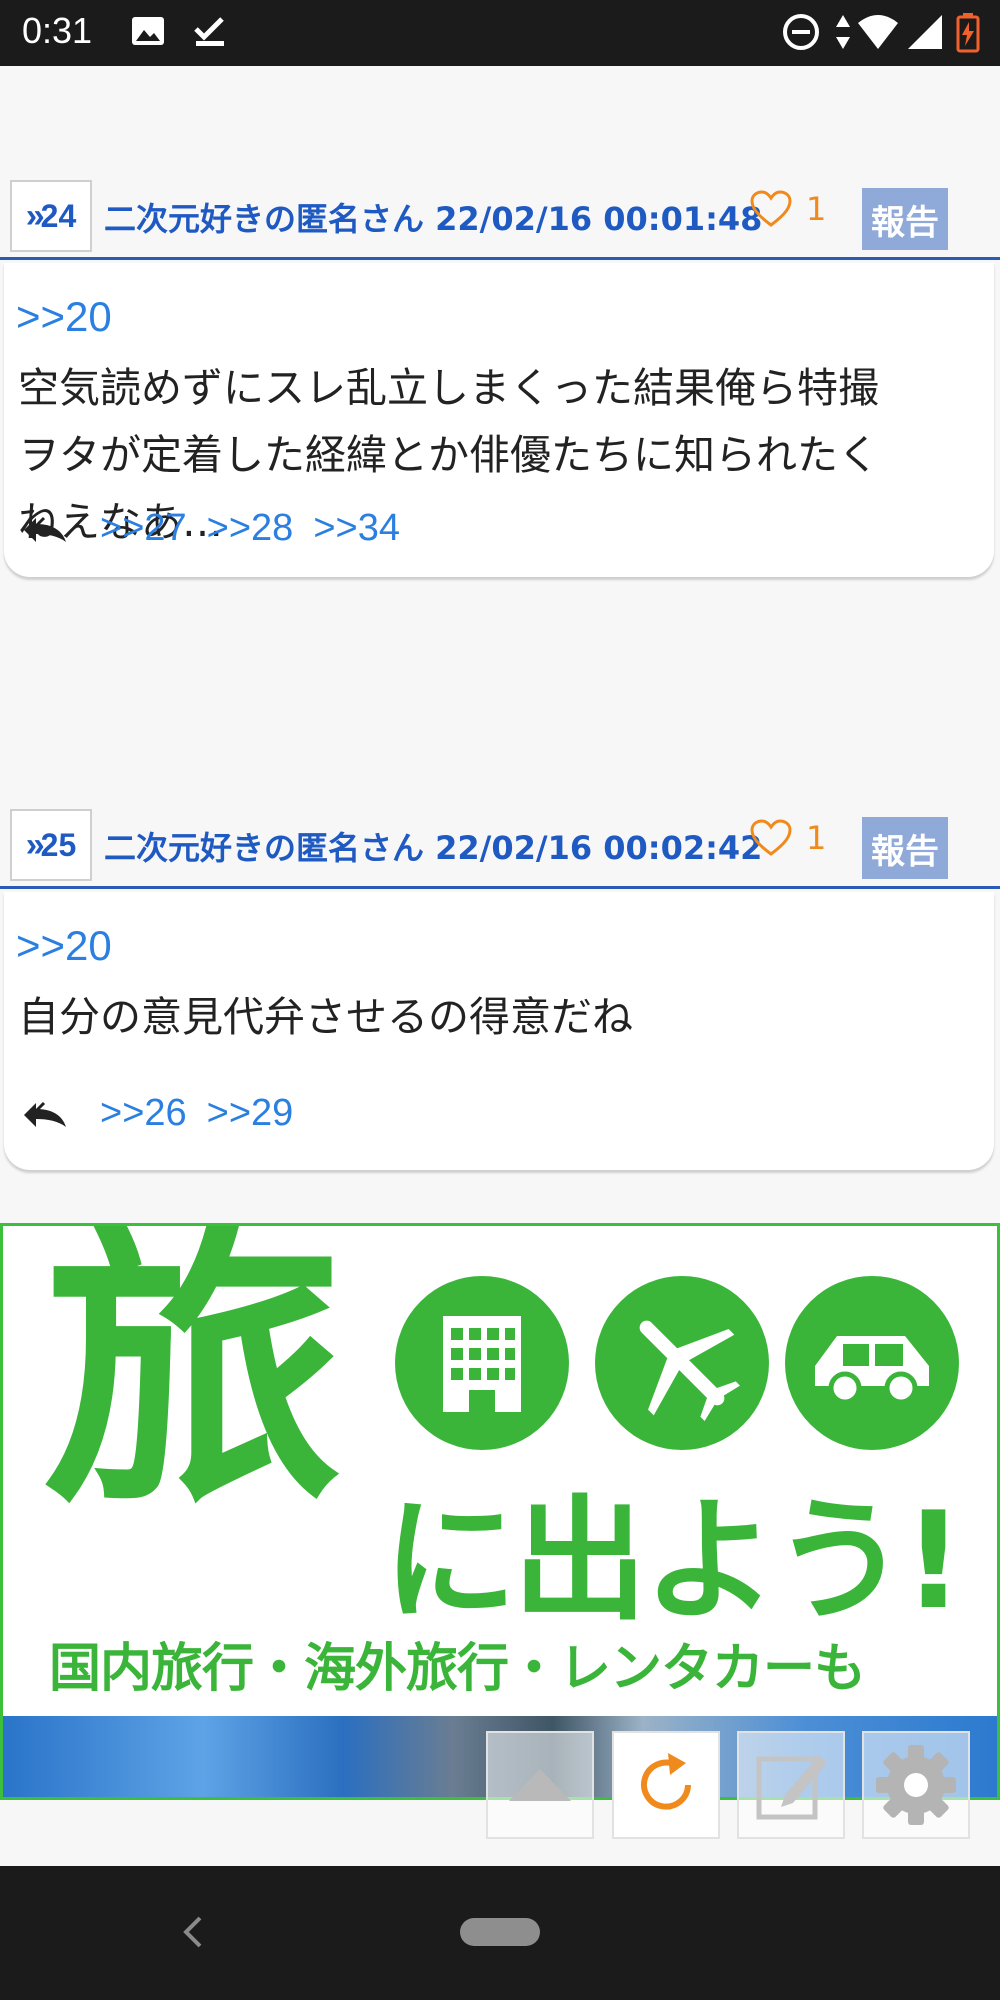 This screenshot has width=1000, height=2000. Describe the element at coordinates (448, 455) in the screenshot. I see `post-text-line: ヲタが定着した経緯とか俳優たちに知られたく` at that location.